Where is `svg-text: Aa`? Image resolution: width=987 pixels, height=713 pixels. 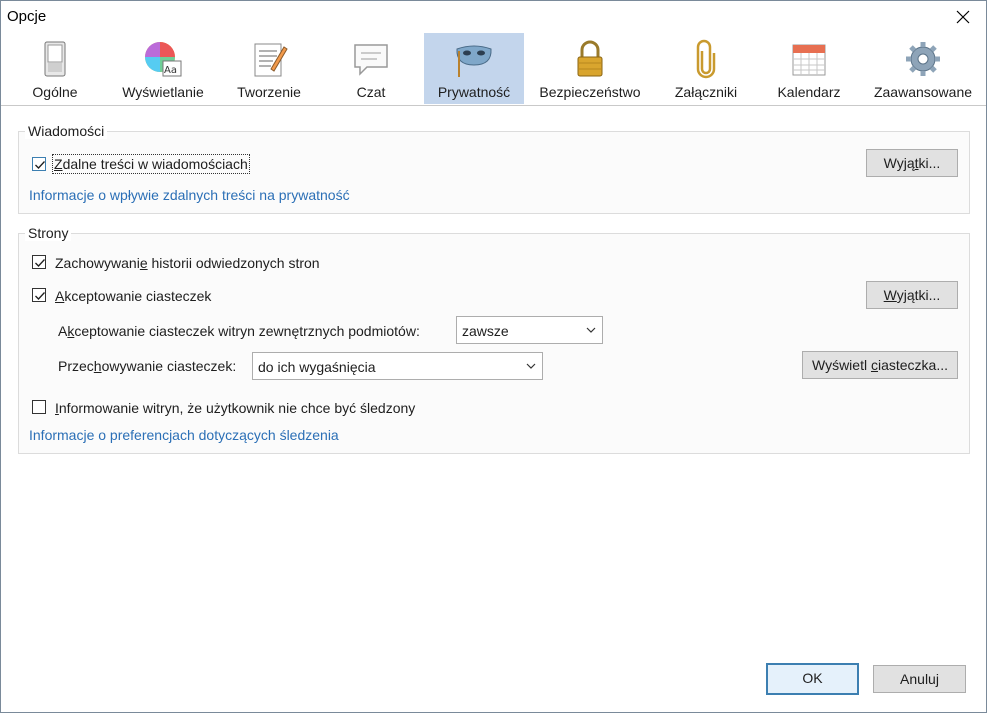
svg-text: Aa is located at coordinates (170, 70).